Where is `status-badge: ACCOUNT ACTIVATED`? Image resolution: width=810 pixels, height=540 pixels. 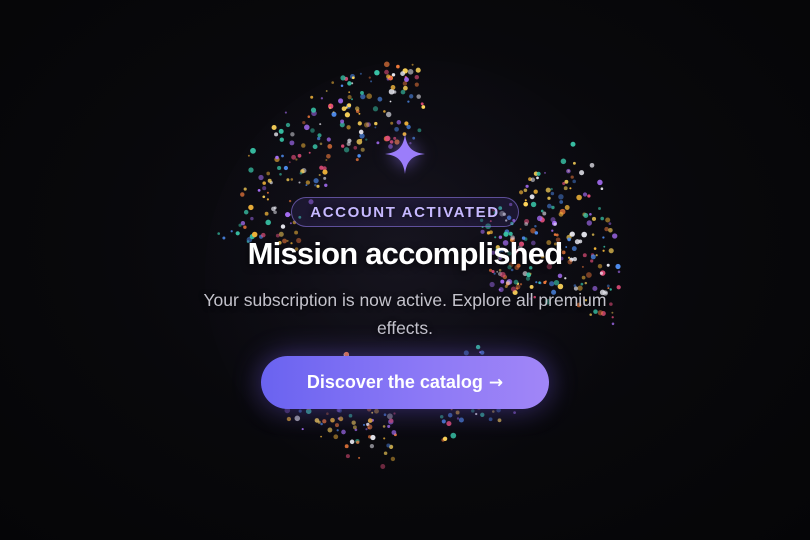 status-badge: ACCOUNT ACTIVATED is located at coordinates (405, 212).